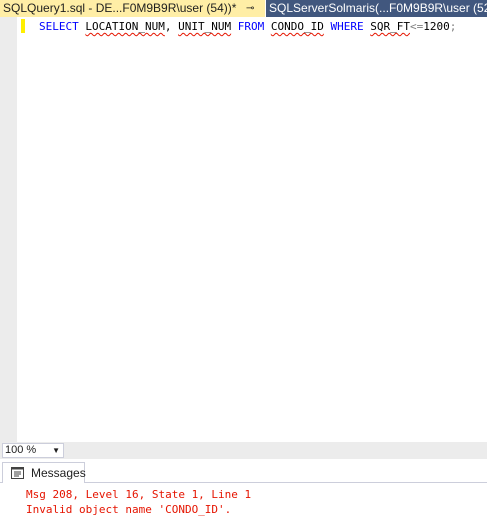 The image size is (487, 520). What do you see at coordinates (347, 26) in the screenshot?
I see `keyword-where: WHERE` at bounding box center [347, 26].